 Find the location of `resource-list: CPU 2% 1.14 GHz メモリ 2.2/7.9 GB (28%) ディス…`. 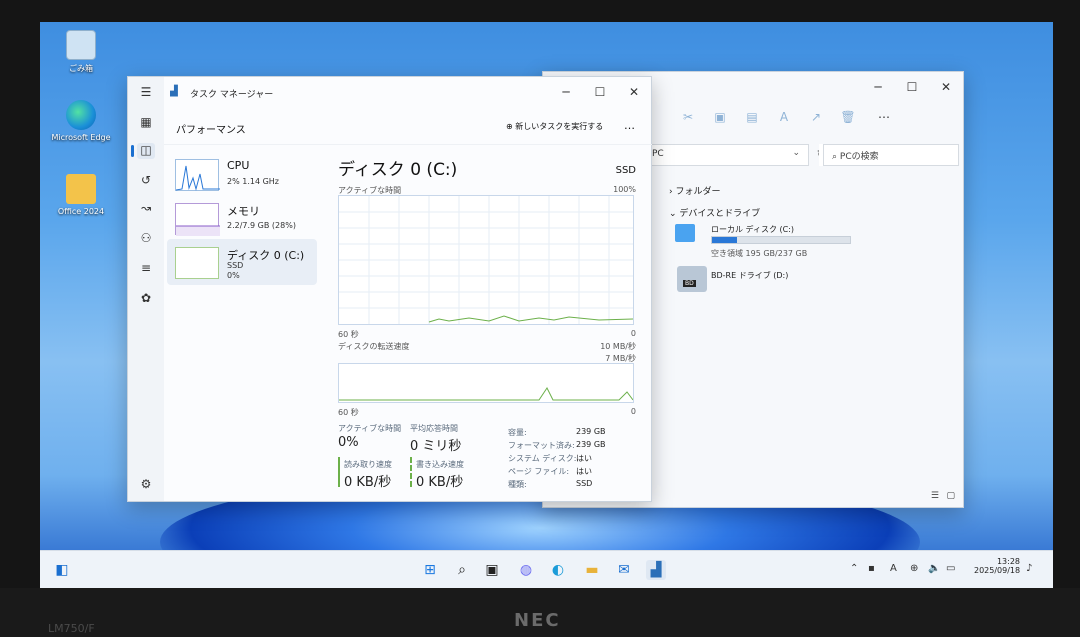

resource-list: CPU 2% 1.14 GHz メモリ 2.2/7.9 GB (28%) ディス… is located at coordinates (243, 324).